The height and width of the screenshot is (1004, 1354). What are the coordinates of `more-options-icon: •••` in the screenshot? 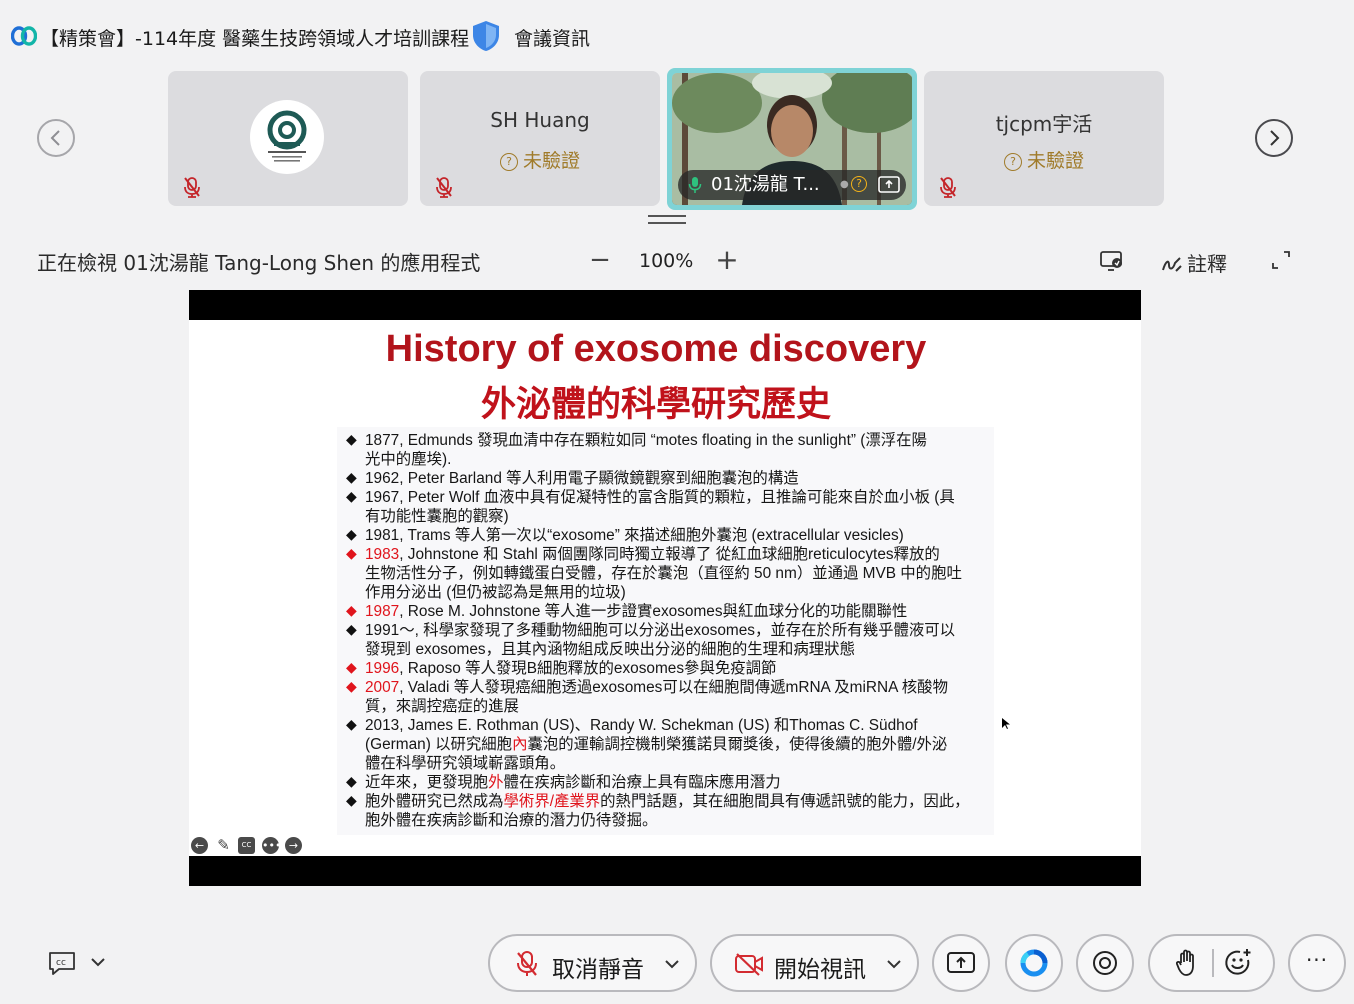 It's located at (271, 845).